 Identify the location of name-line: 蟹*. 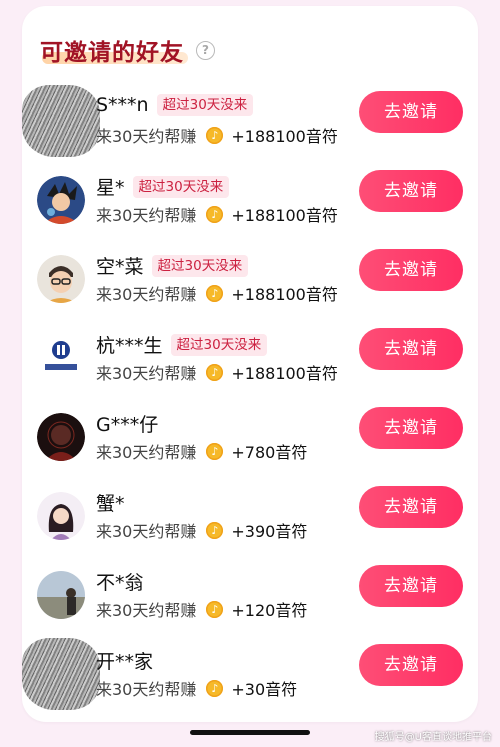
(110, 502).